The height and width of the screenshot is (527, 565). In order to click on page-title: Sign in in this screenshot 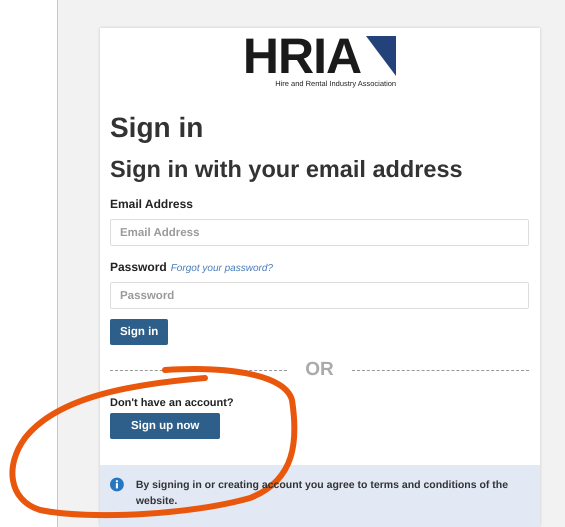, I will do `click(157, 128)`.